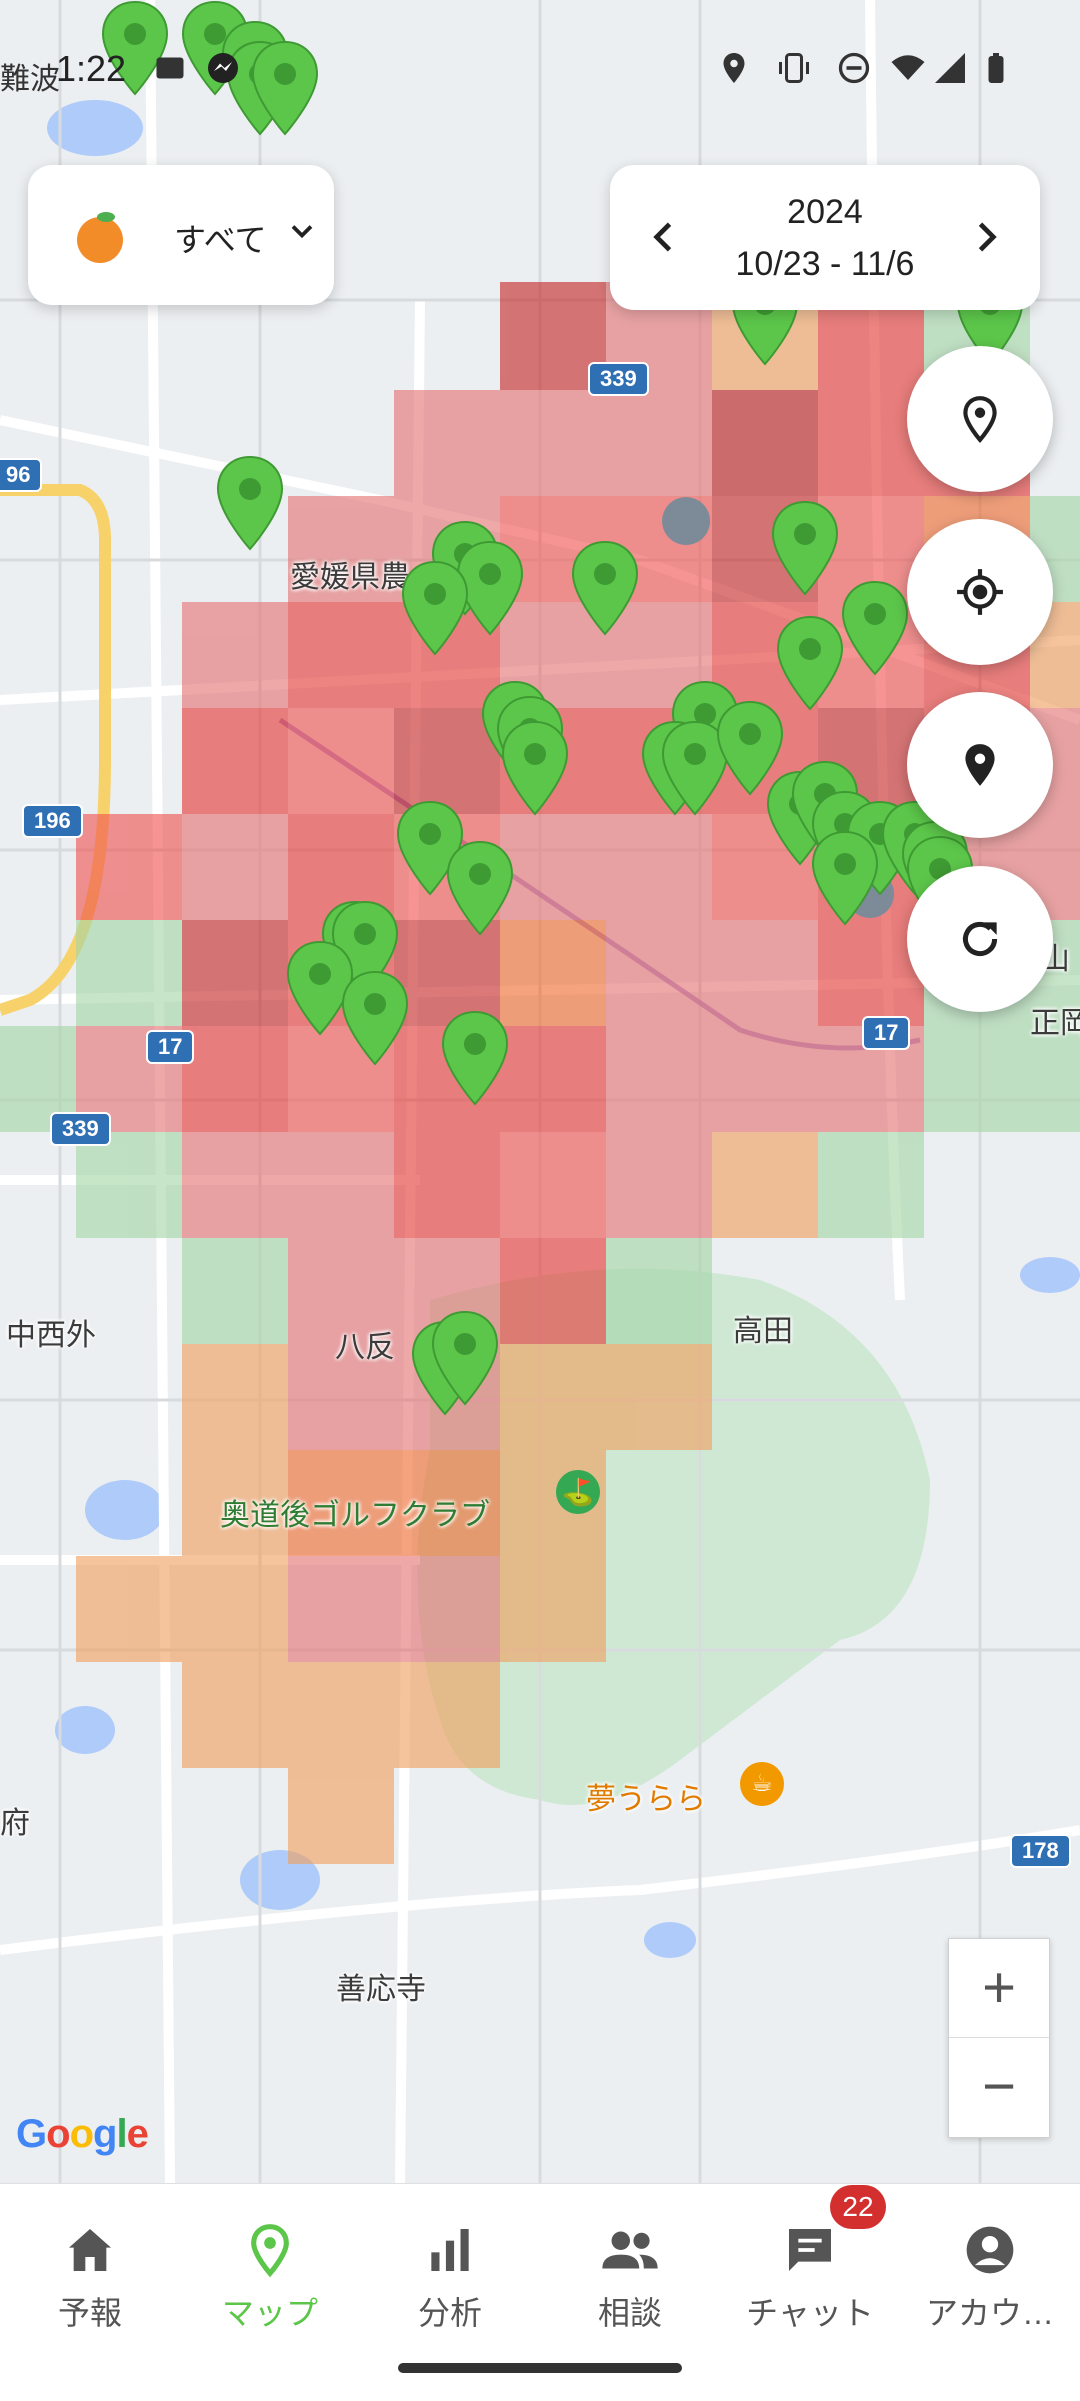 The image size is (1080, 2401). What do you see at coordinates (858, 2207) in the screenshot?
I see `chat-badge: 22` at bounding box center [858, 2207].